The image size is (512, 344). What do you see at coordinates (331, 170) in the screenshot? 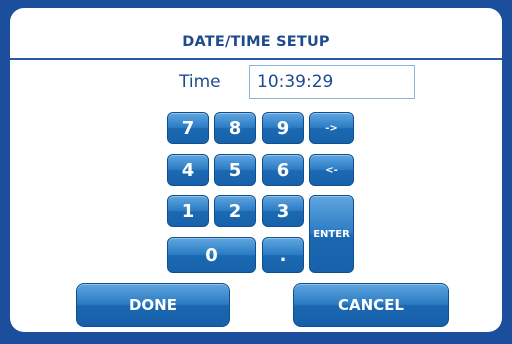
I see `cursor-left-button: <-` at bounding box center [331, 170].